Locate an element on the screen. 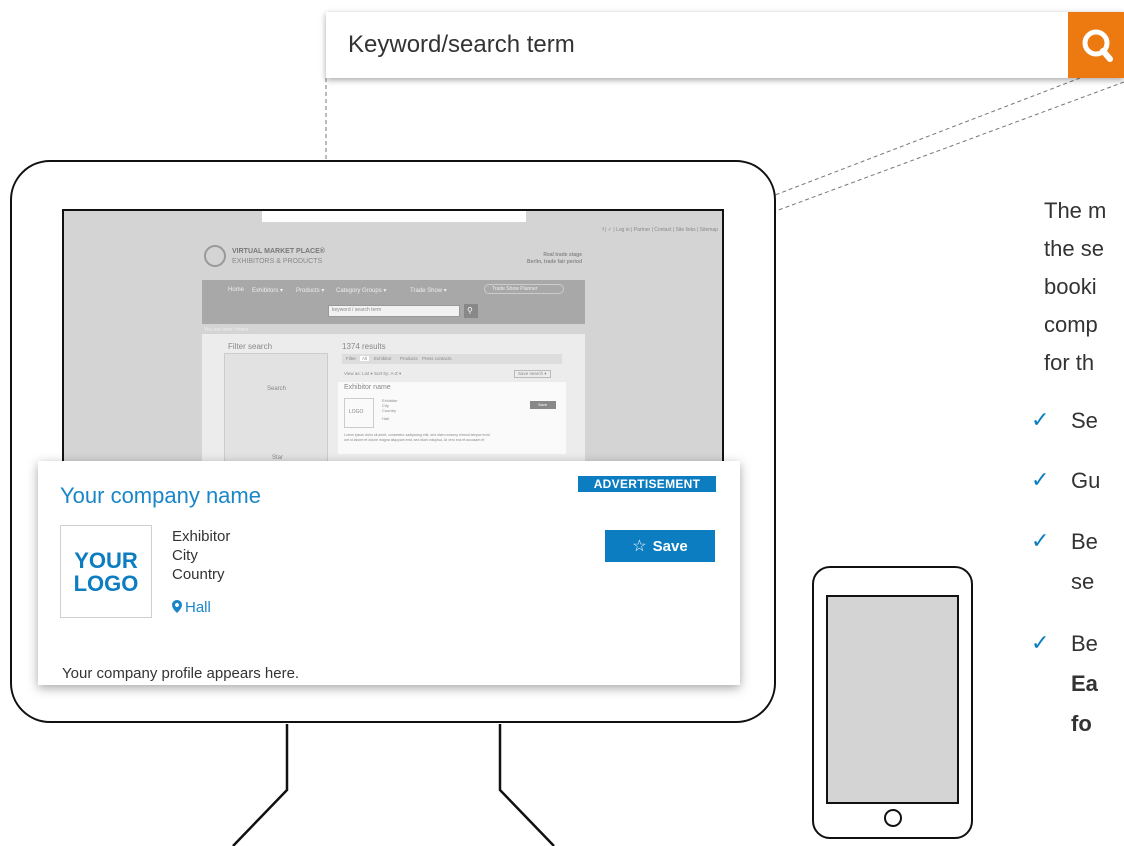 This screenshot has width=1124, height=846. company-name-link: Your company name is located at coordinates (160, 496).